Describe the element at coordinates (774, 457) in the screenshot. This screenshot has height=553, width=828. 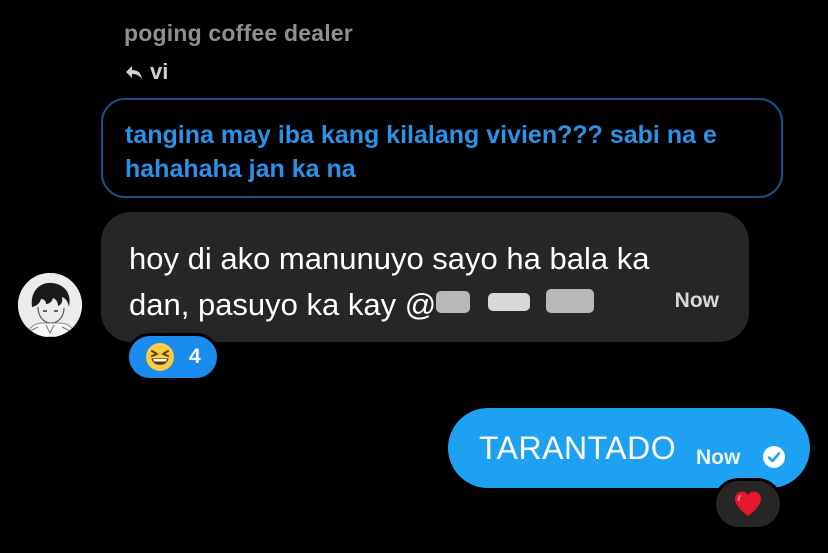
I see `seen-check-icon` at that location.